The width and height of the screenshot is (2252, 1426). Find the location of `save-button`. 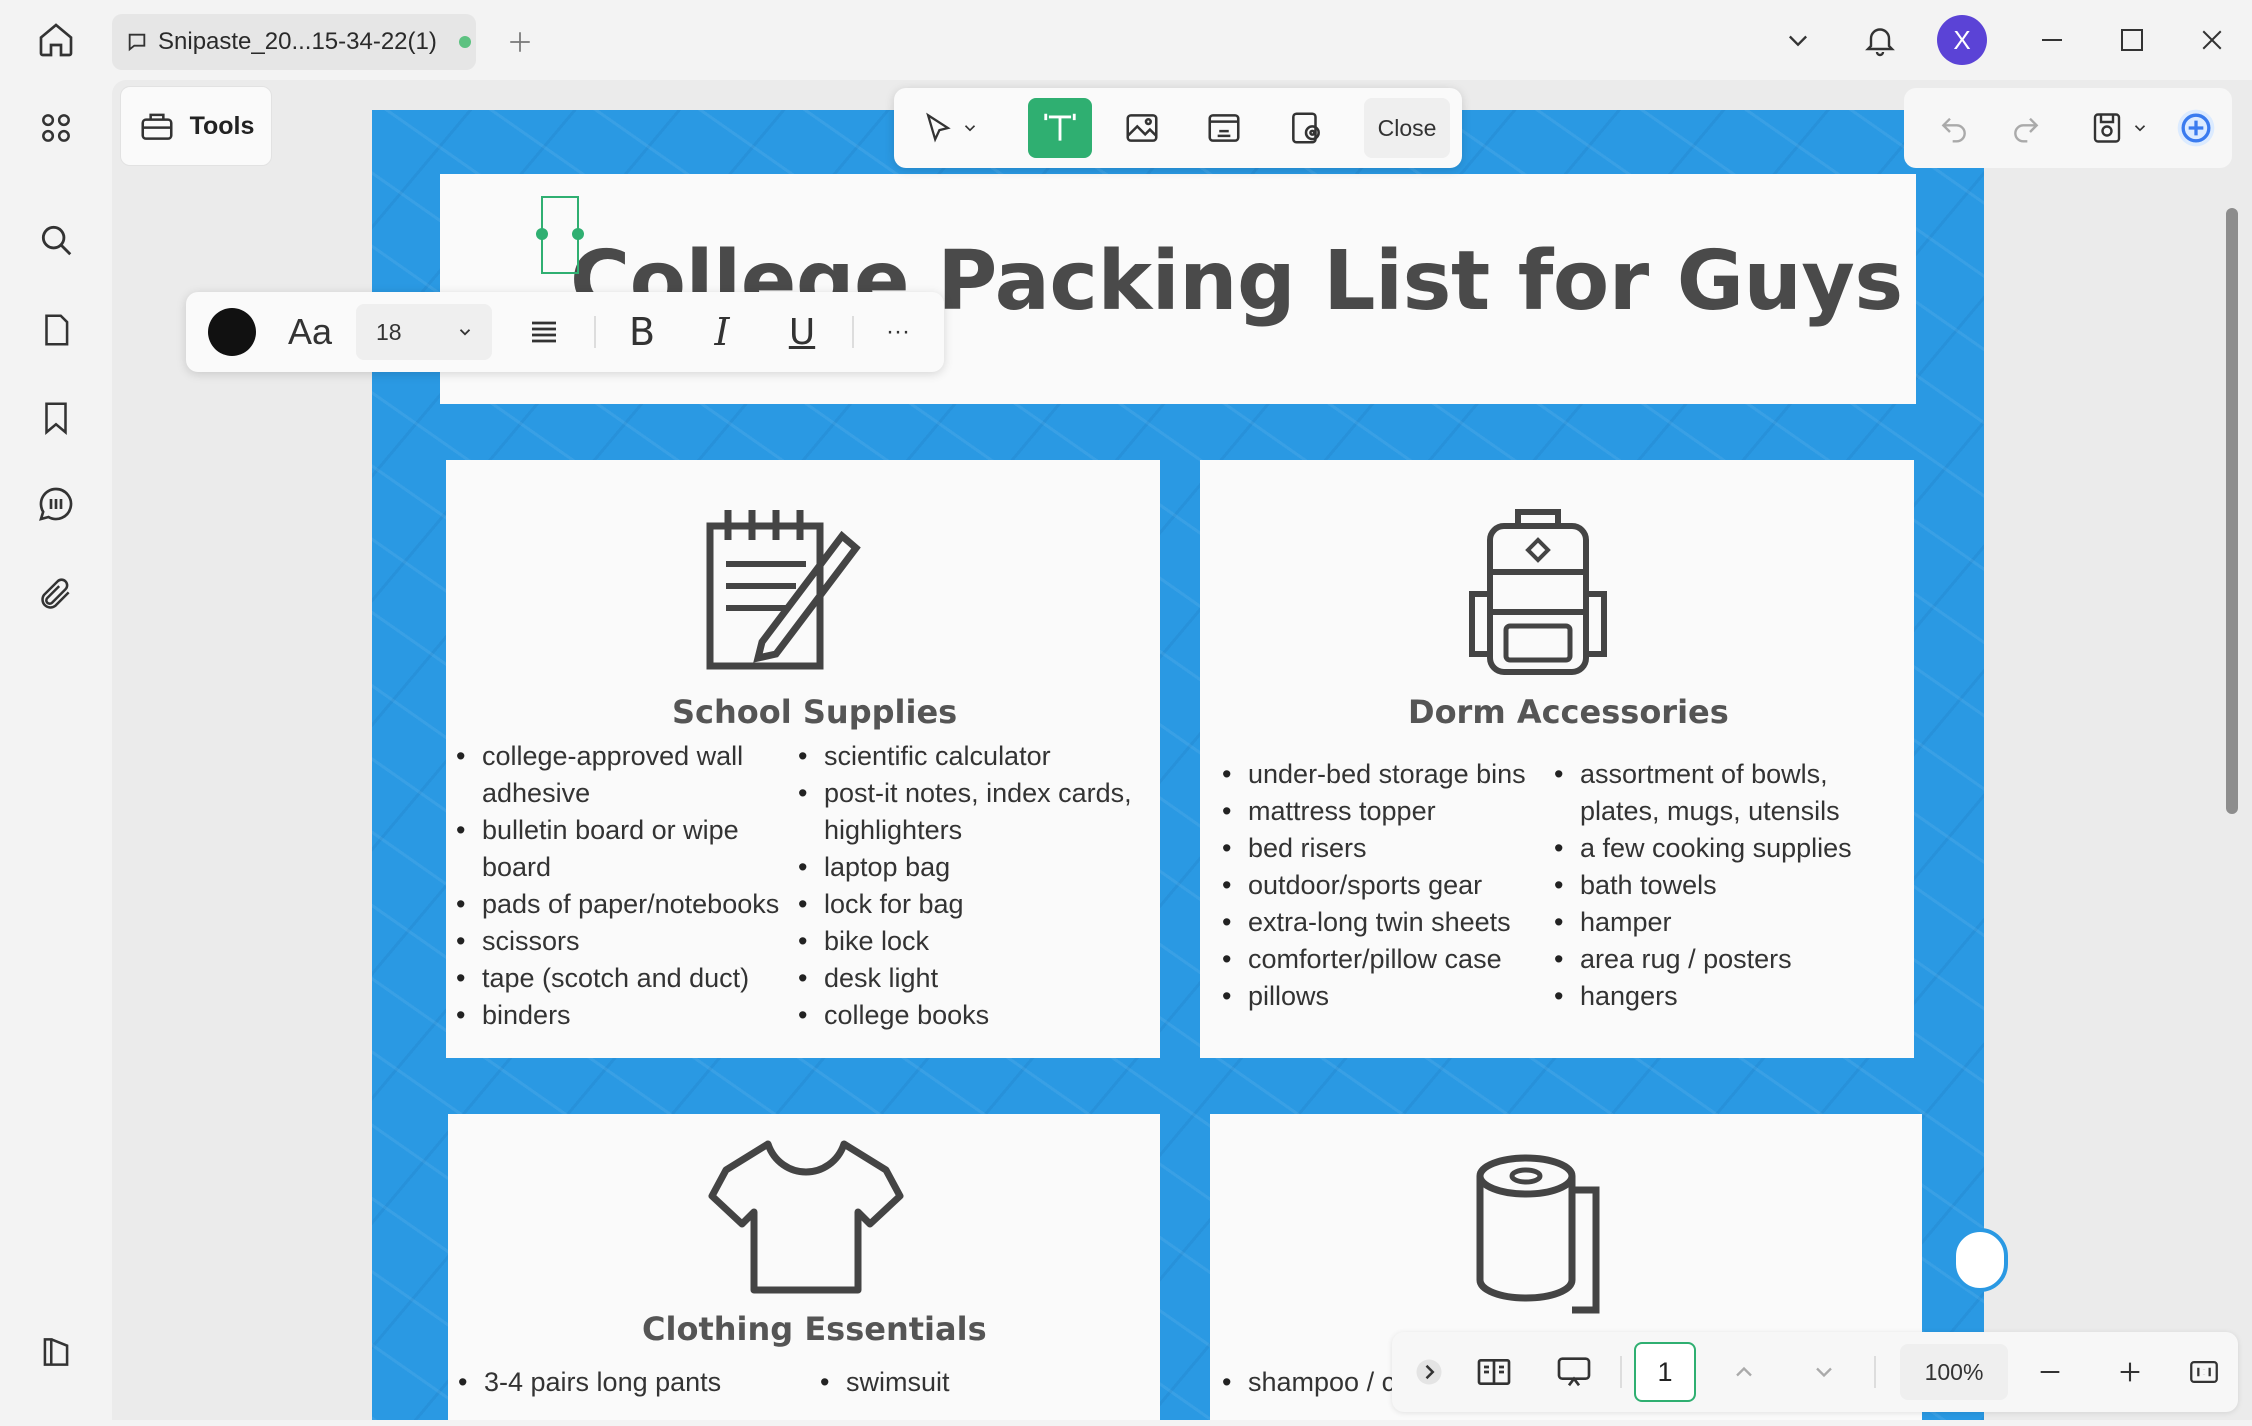

save-button is located at coordinates (2119, 128).